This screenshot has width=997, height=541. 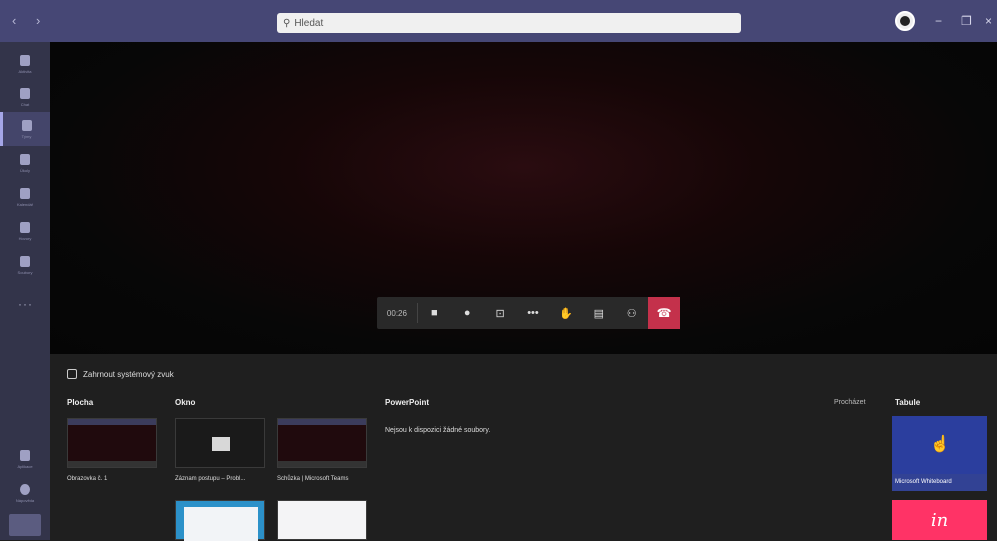 I want to click on invision-tile: in, so click(x=939, y=520).